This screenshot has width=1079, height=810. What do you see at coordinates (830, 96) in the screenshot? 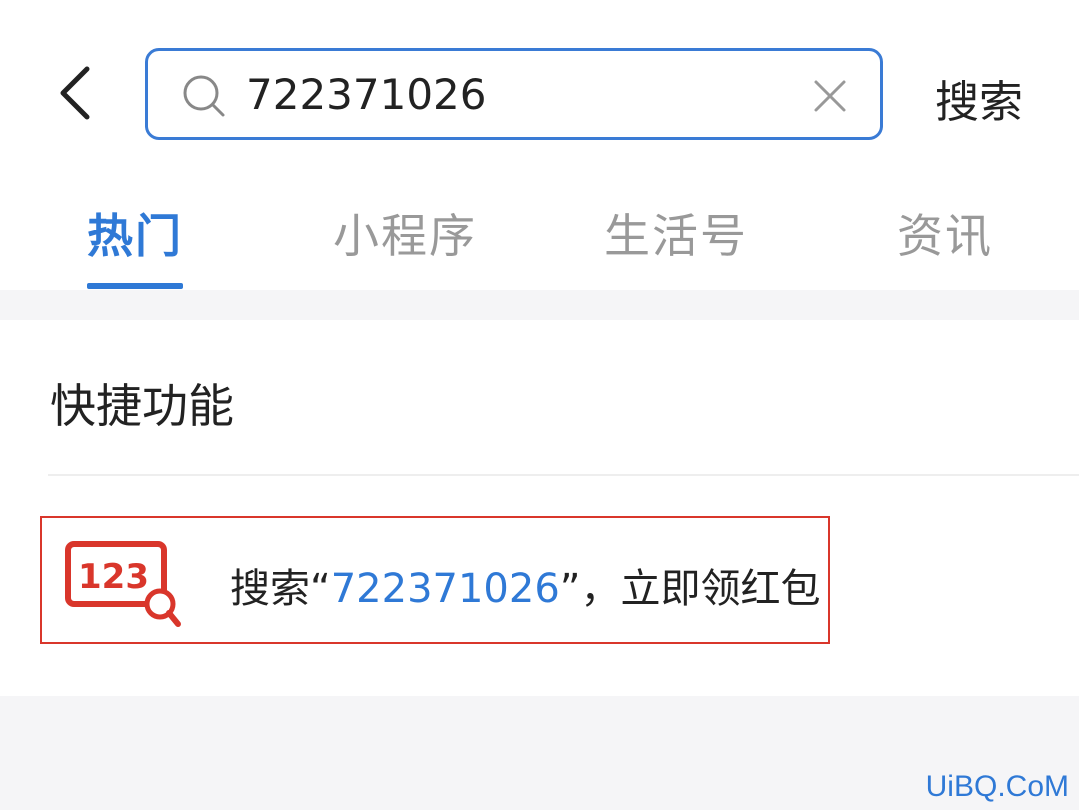
I see `close-icon` at bounding box center [830, 96].